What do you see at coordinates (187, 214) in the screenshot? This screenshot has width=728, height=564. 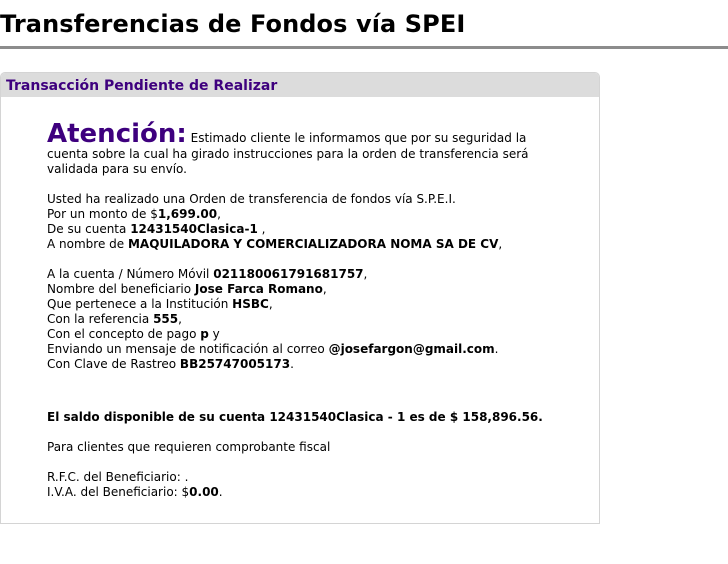 I see `order-amount: 1,699.00` at bounding box center [187, 214].